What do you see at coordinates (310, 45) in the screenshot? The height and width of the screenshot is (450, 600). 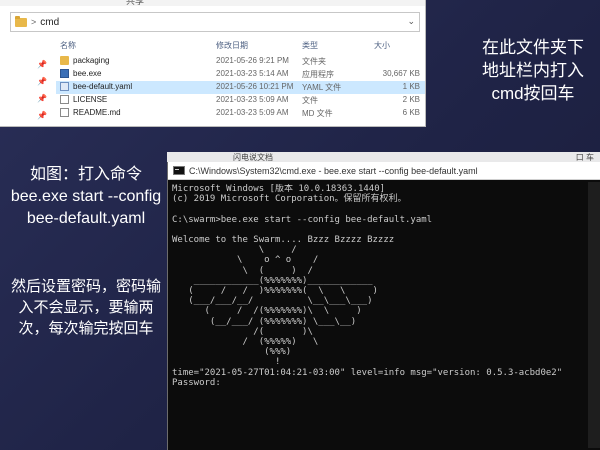 I see `column-header-type: 类型` at bounding box center [310, 45].